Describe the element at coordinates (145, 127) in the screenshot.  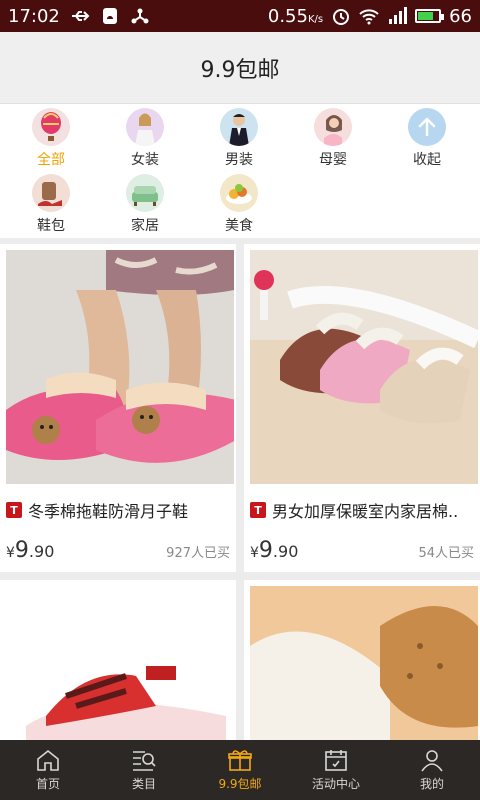
I see `womens-clothing-icon` at that location.